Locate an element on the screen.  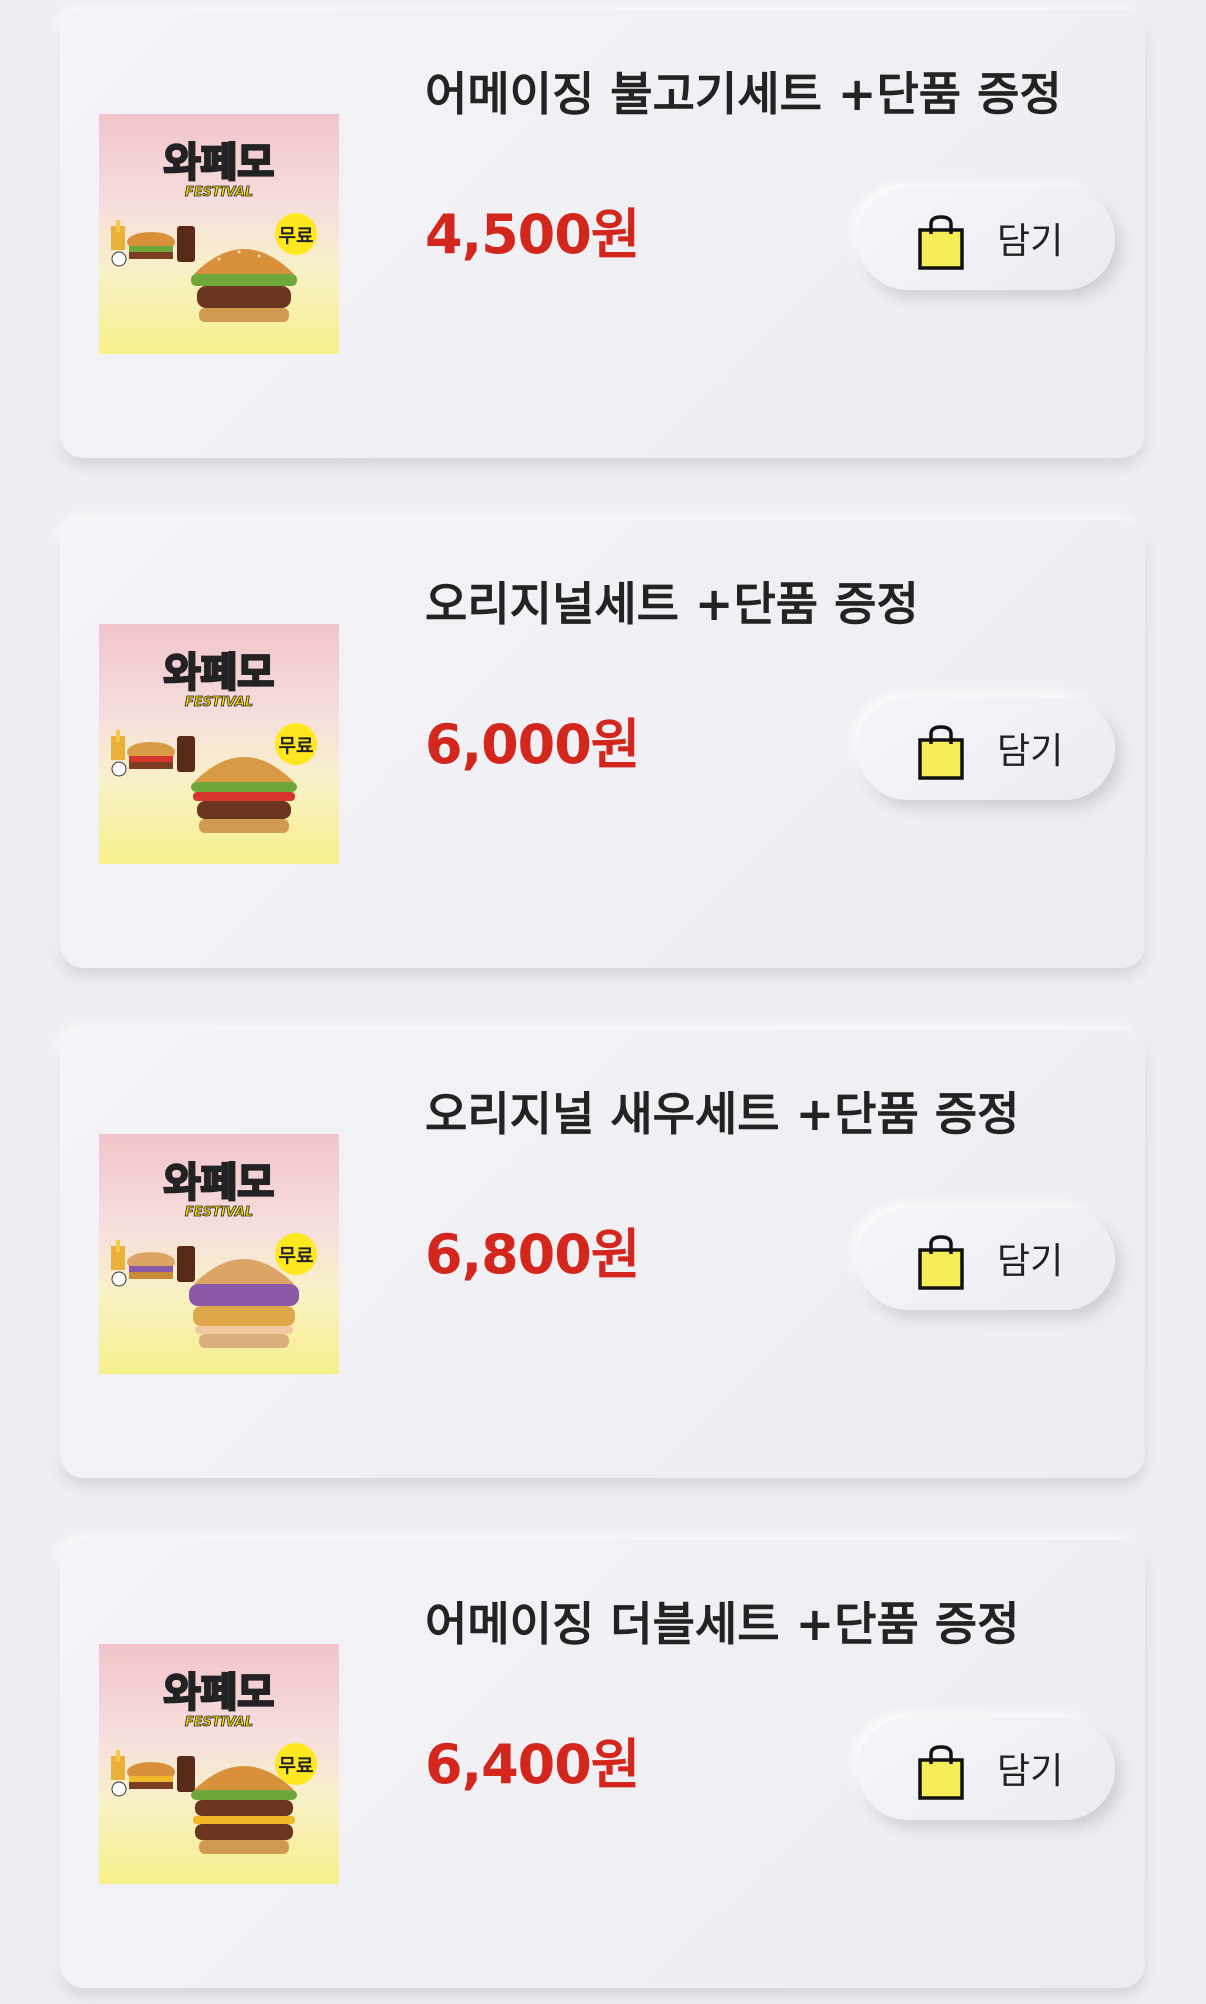
product-title: 어메이징 불고기세트 +단품 증정 is located at coordinates (743, 94).